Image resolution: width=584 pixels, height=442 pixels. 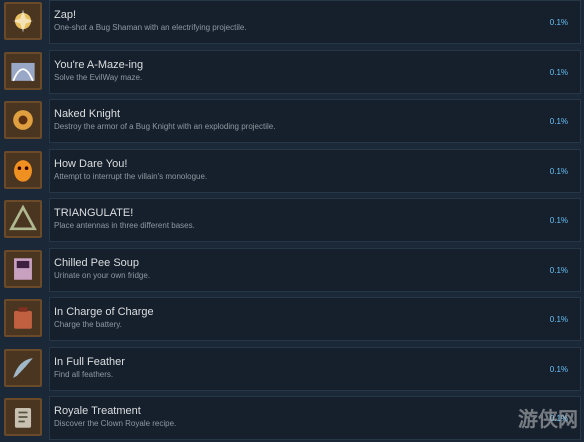 I want to click on achievement-title: In Charge of Charge, so click(x=104, y=312).